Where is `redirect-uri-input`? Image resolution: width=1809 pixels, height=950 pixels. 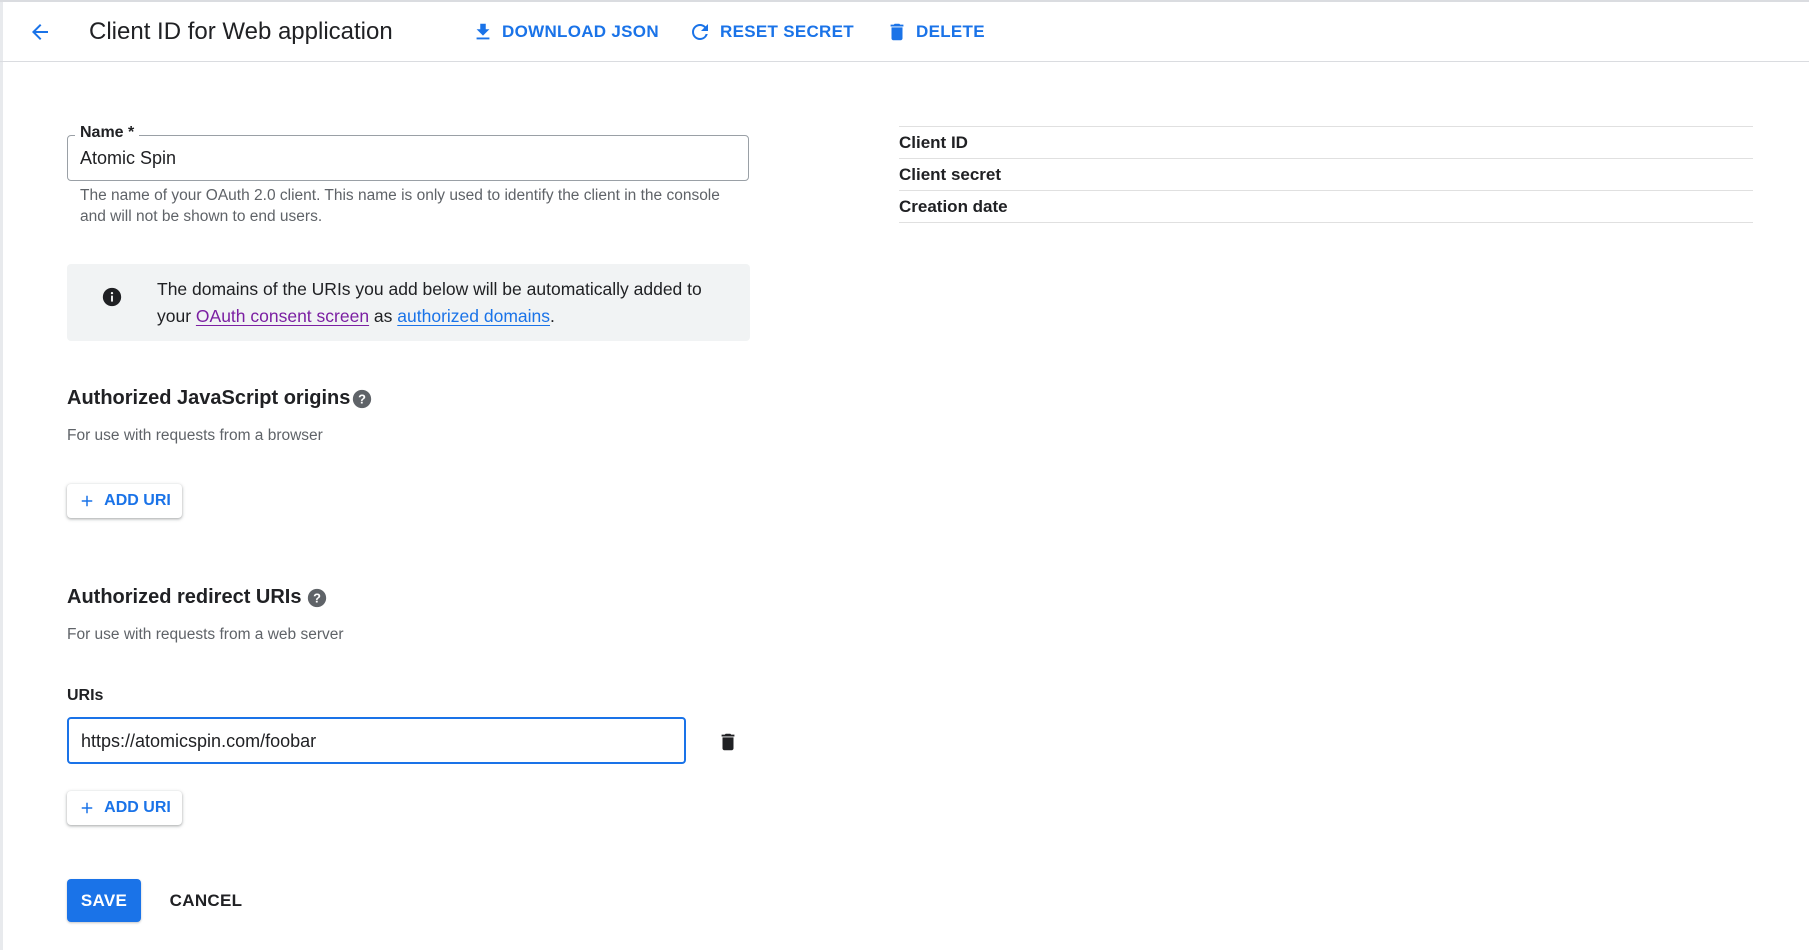 redirect-uri-input is located at coordinates (376, 741).